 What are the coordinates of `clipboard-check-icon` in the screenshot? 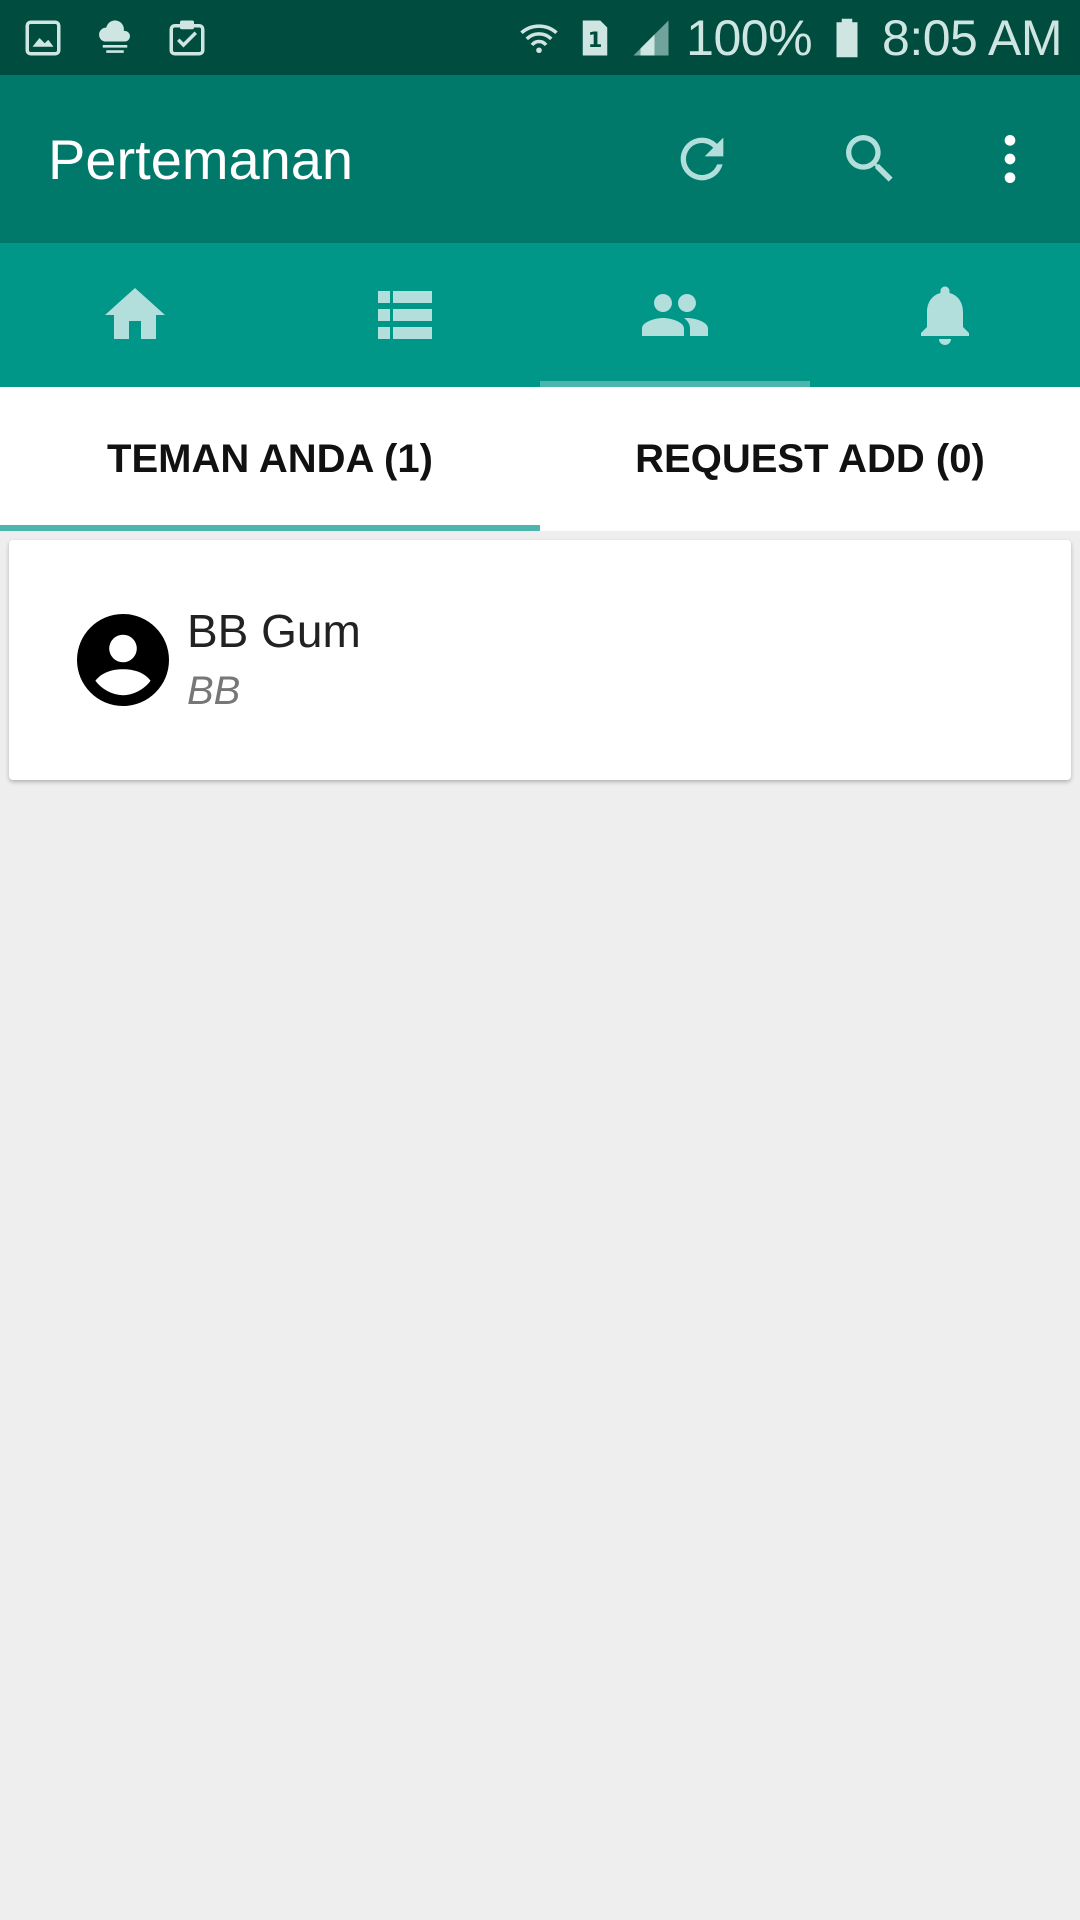 It's located at (187, 38).